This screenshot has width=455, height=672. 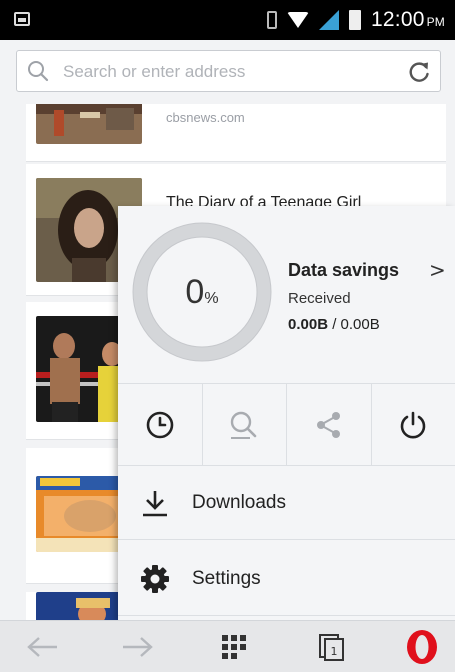 I want to click on status-bar: 12:00 PM, so click(x=227, y=20).